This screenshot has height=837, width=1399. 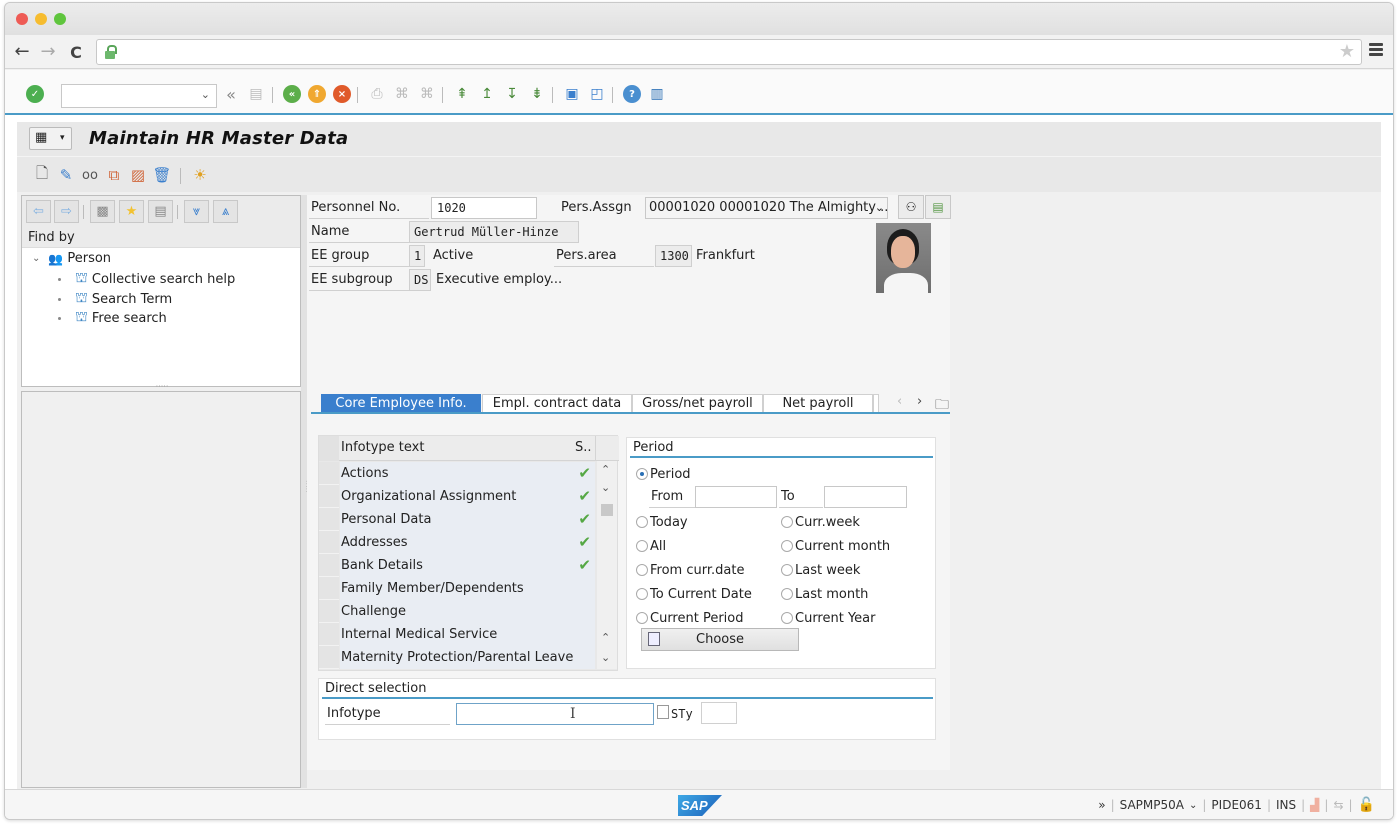 I want to click on select-all-cell, so click(x=329, y=448).